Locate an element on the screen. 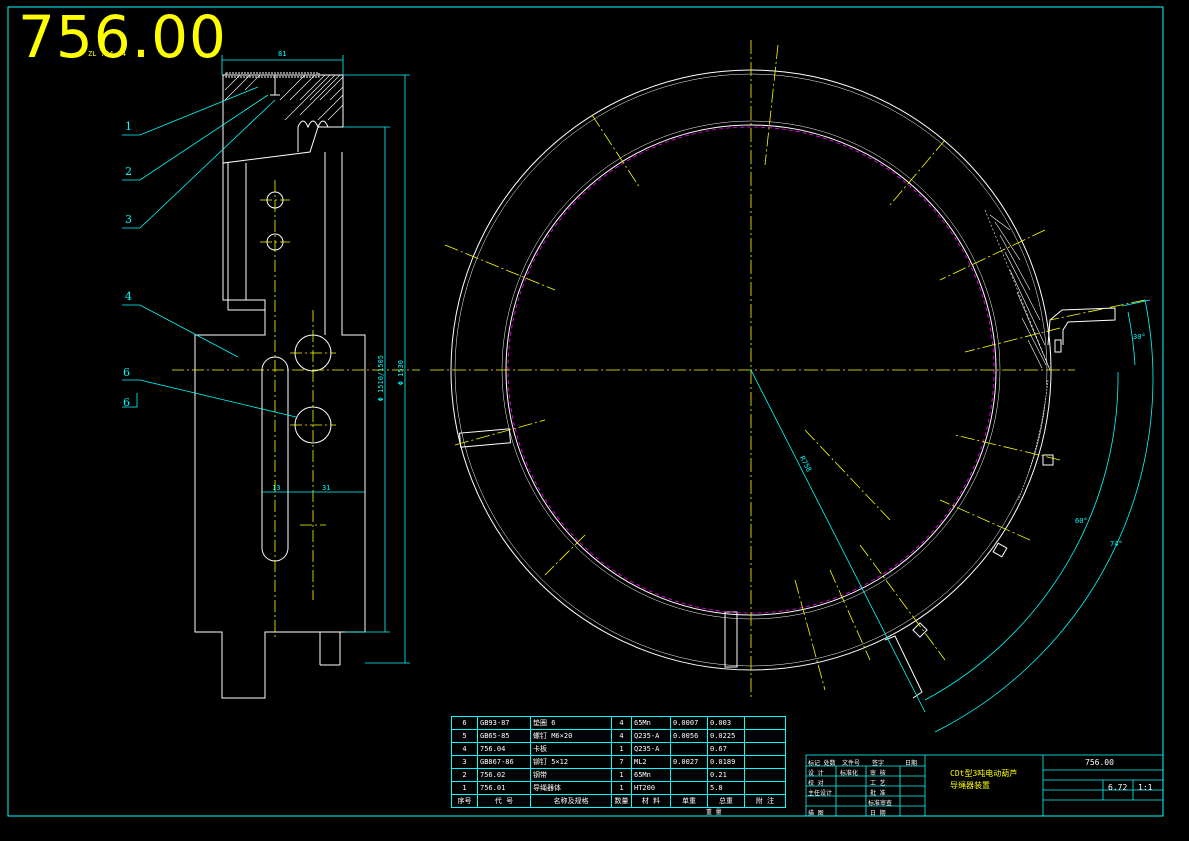 The image size is (1189, 841). dim-angle-74: 74° is located at coordinates (1116, 544).